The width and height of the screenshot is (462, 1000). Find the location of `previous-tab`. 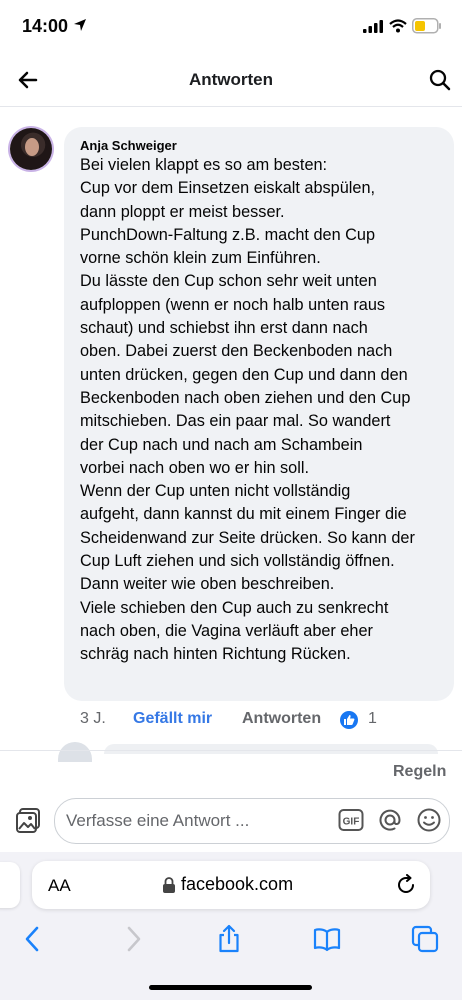

previous-tab is located at coordinates (10, 885).